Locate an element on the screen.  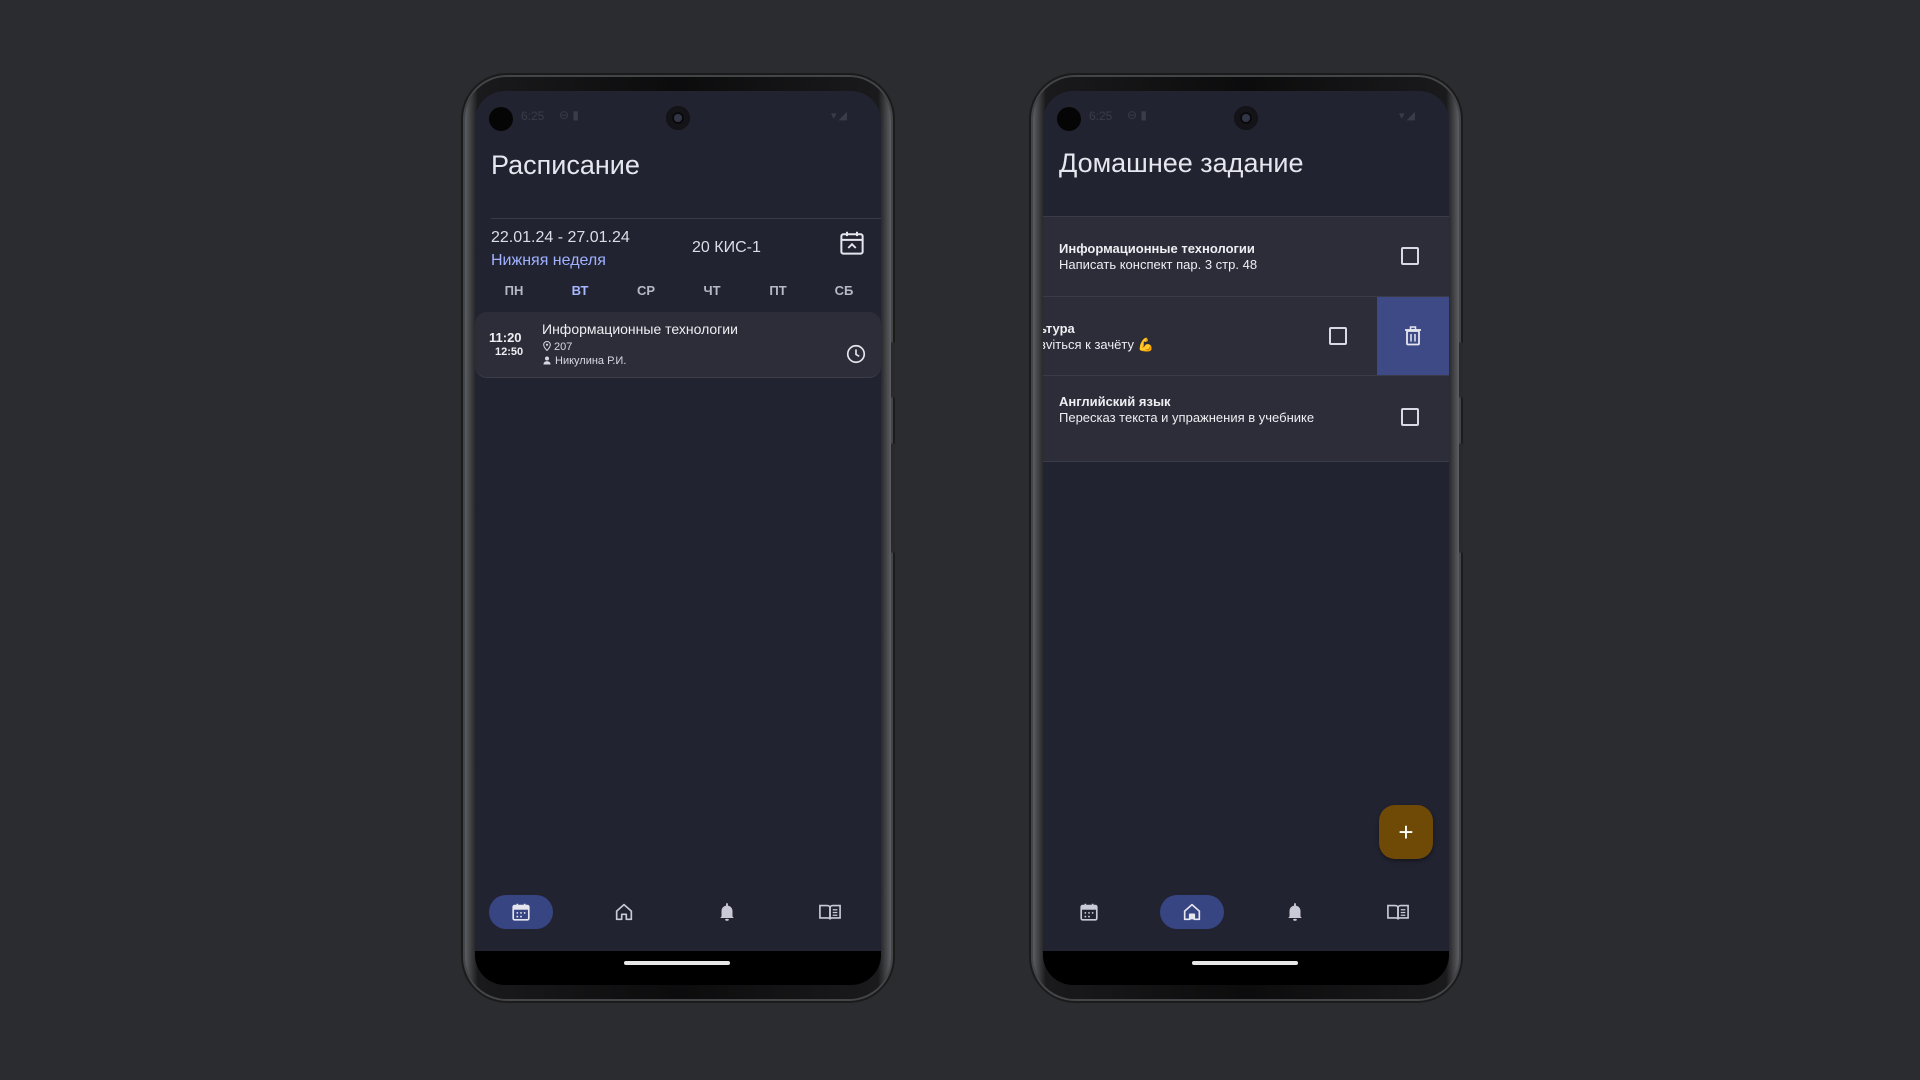
tab-tuesday: ВТ is located at coordinates (580, 290).